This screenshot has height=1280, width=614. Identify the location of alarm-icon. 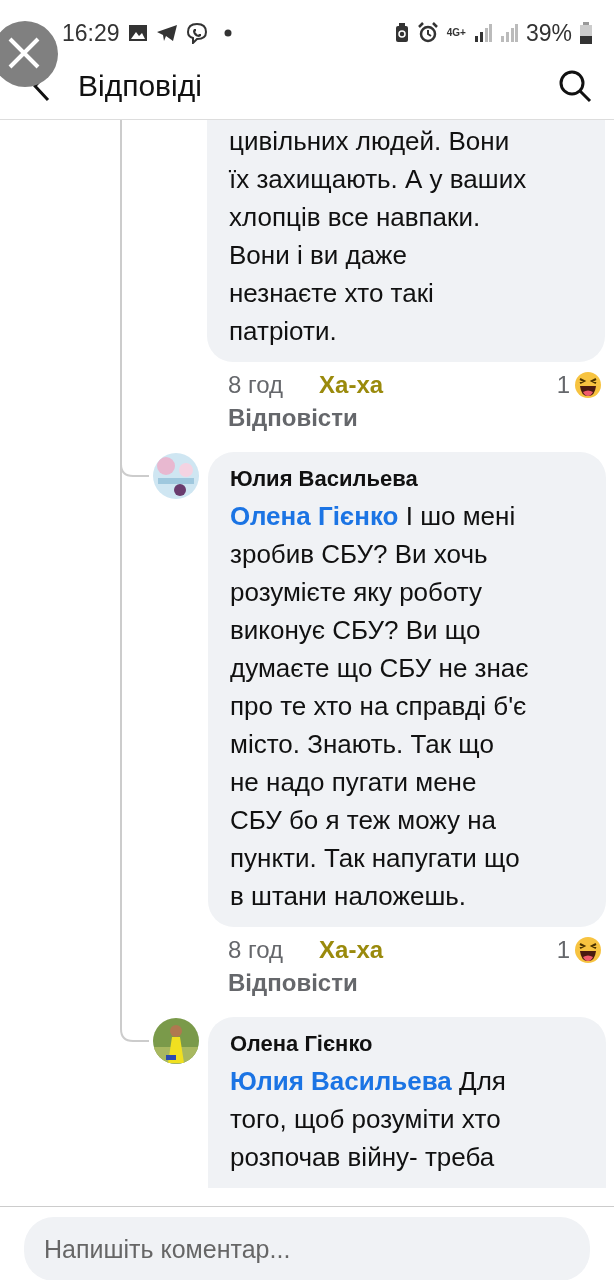
(427, 33).